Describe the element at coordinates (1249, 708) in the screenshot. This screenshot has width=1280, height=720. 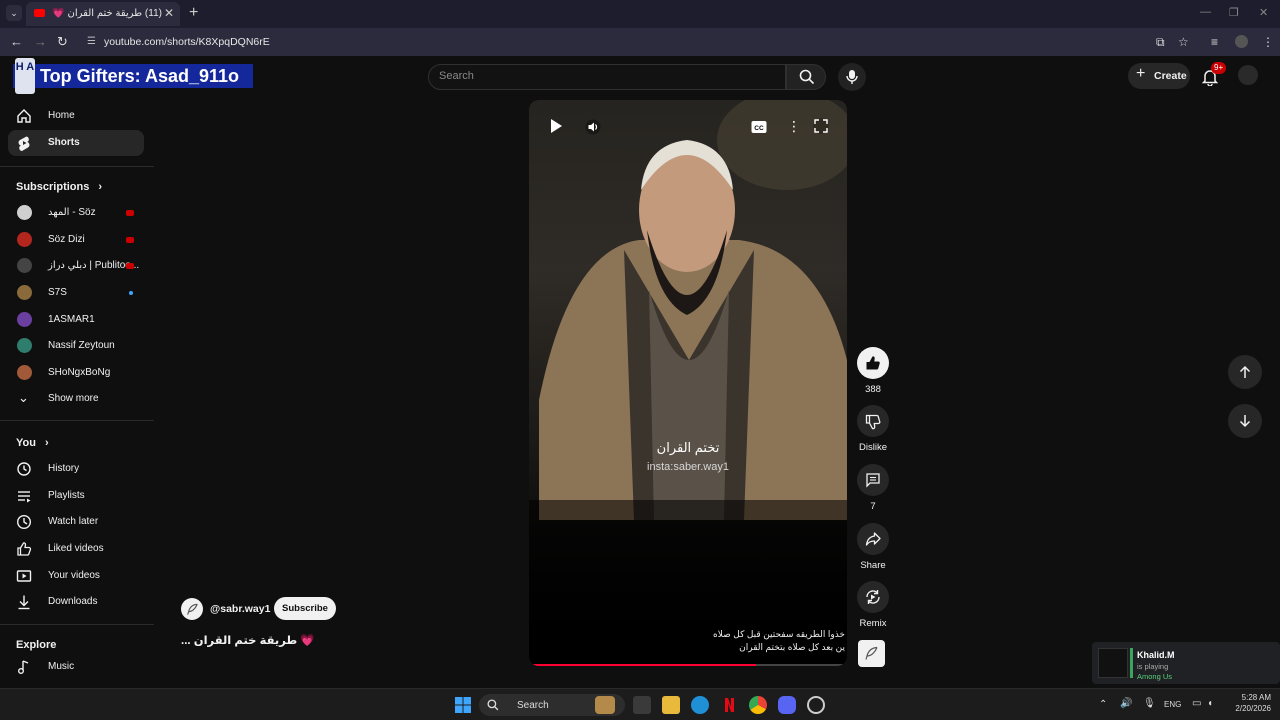
I see `clock-date: 2/20/2026` at that location.